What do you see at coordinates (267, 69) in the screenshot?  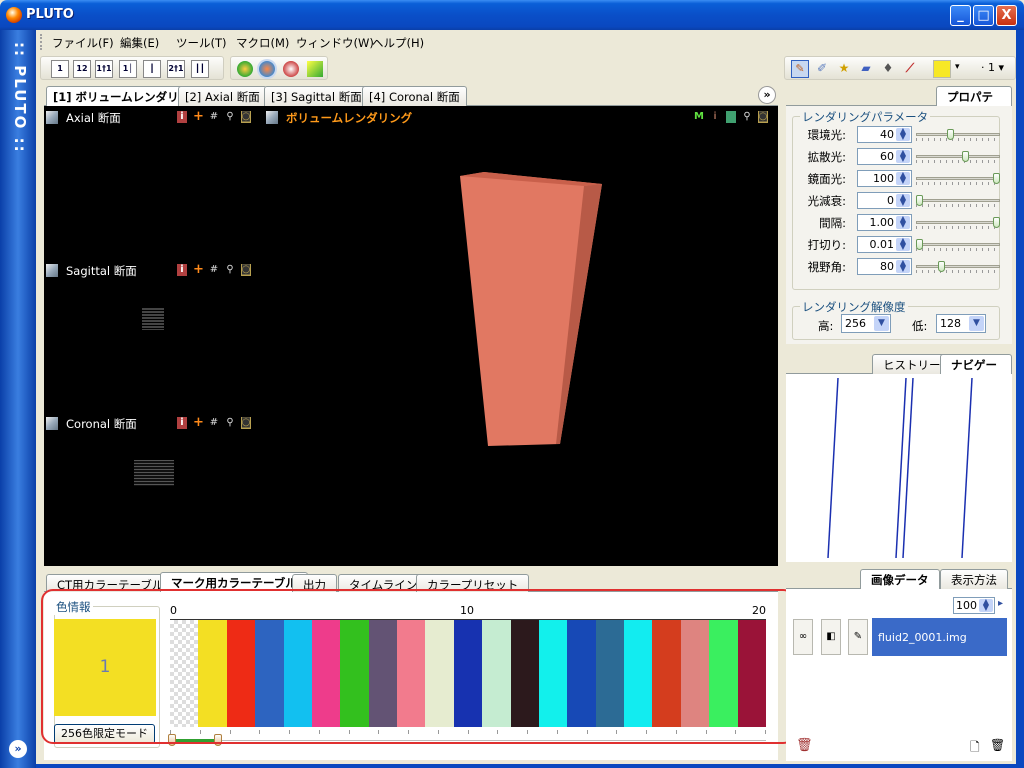 I see `volume-icon` at bounding box center [267, 69].